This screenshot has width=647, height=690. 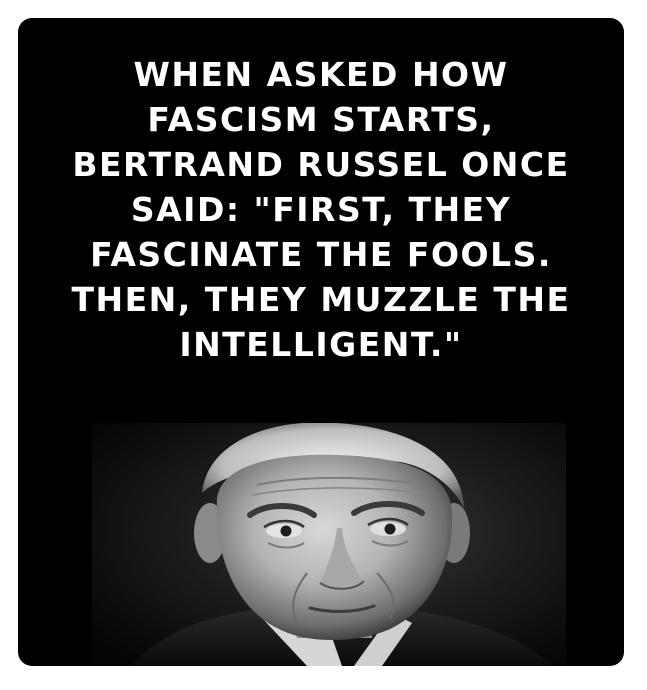 What do you see at coordinates (321, 164) in the screenshot?
I see `quote-line-3: BERTRAND RUSSEL ONCE` at bounding box center [321, 164].